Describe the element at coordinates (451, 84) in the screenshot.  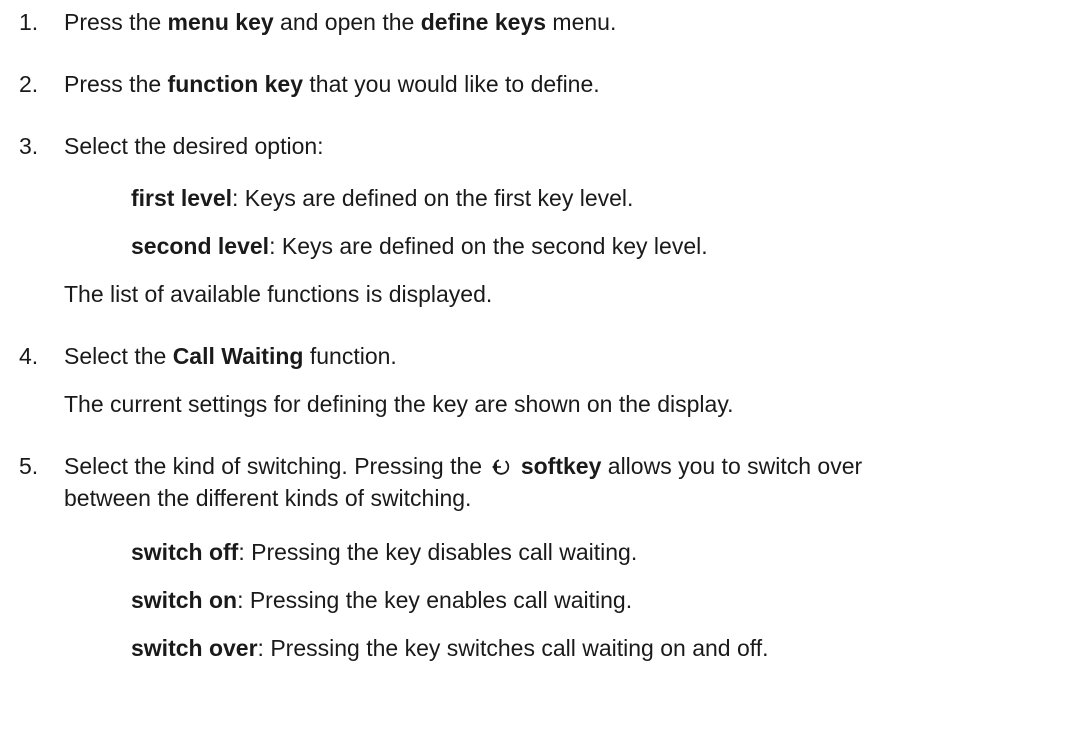
I see `step-text: that you would like to define.` at that location.